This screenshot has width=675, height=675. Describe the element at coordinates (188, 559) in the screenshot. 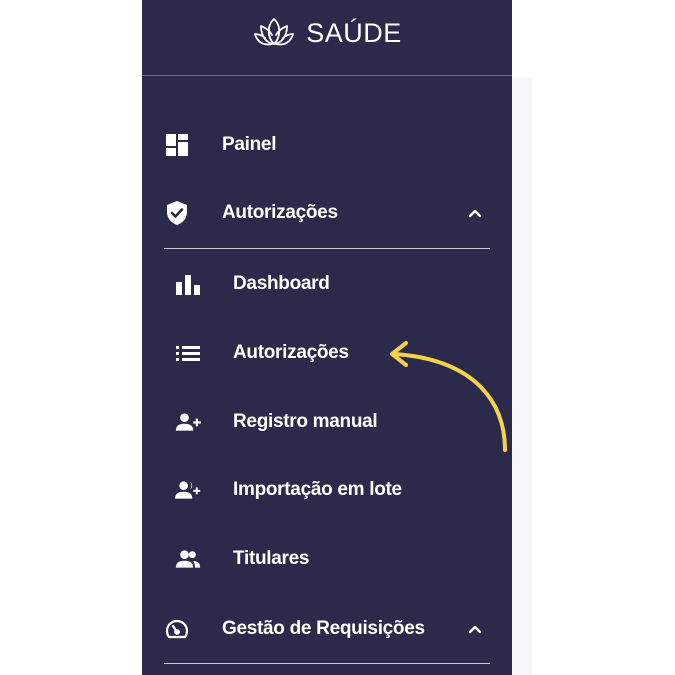

I see `people-icon` at that location.